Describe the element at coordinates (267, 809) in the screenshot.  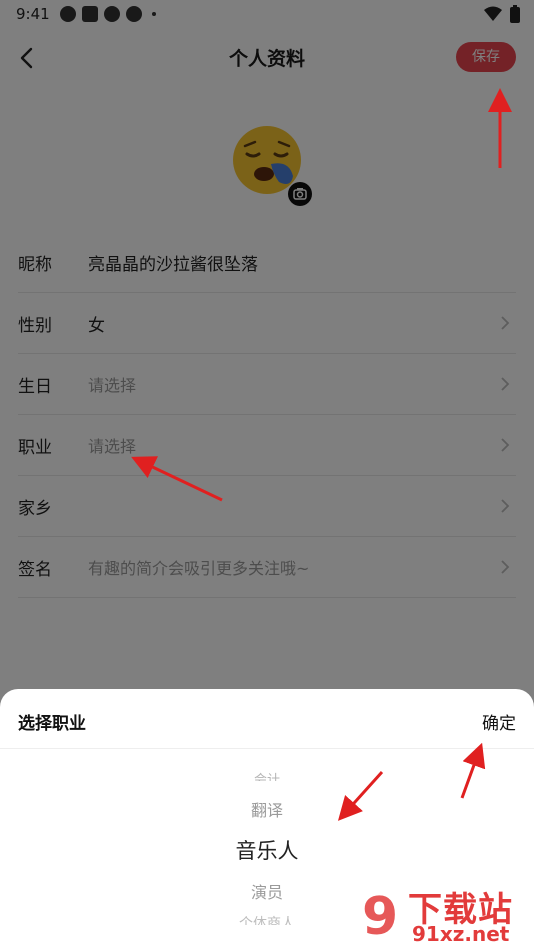
I see `picker-option: 翻译` at that location.